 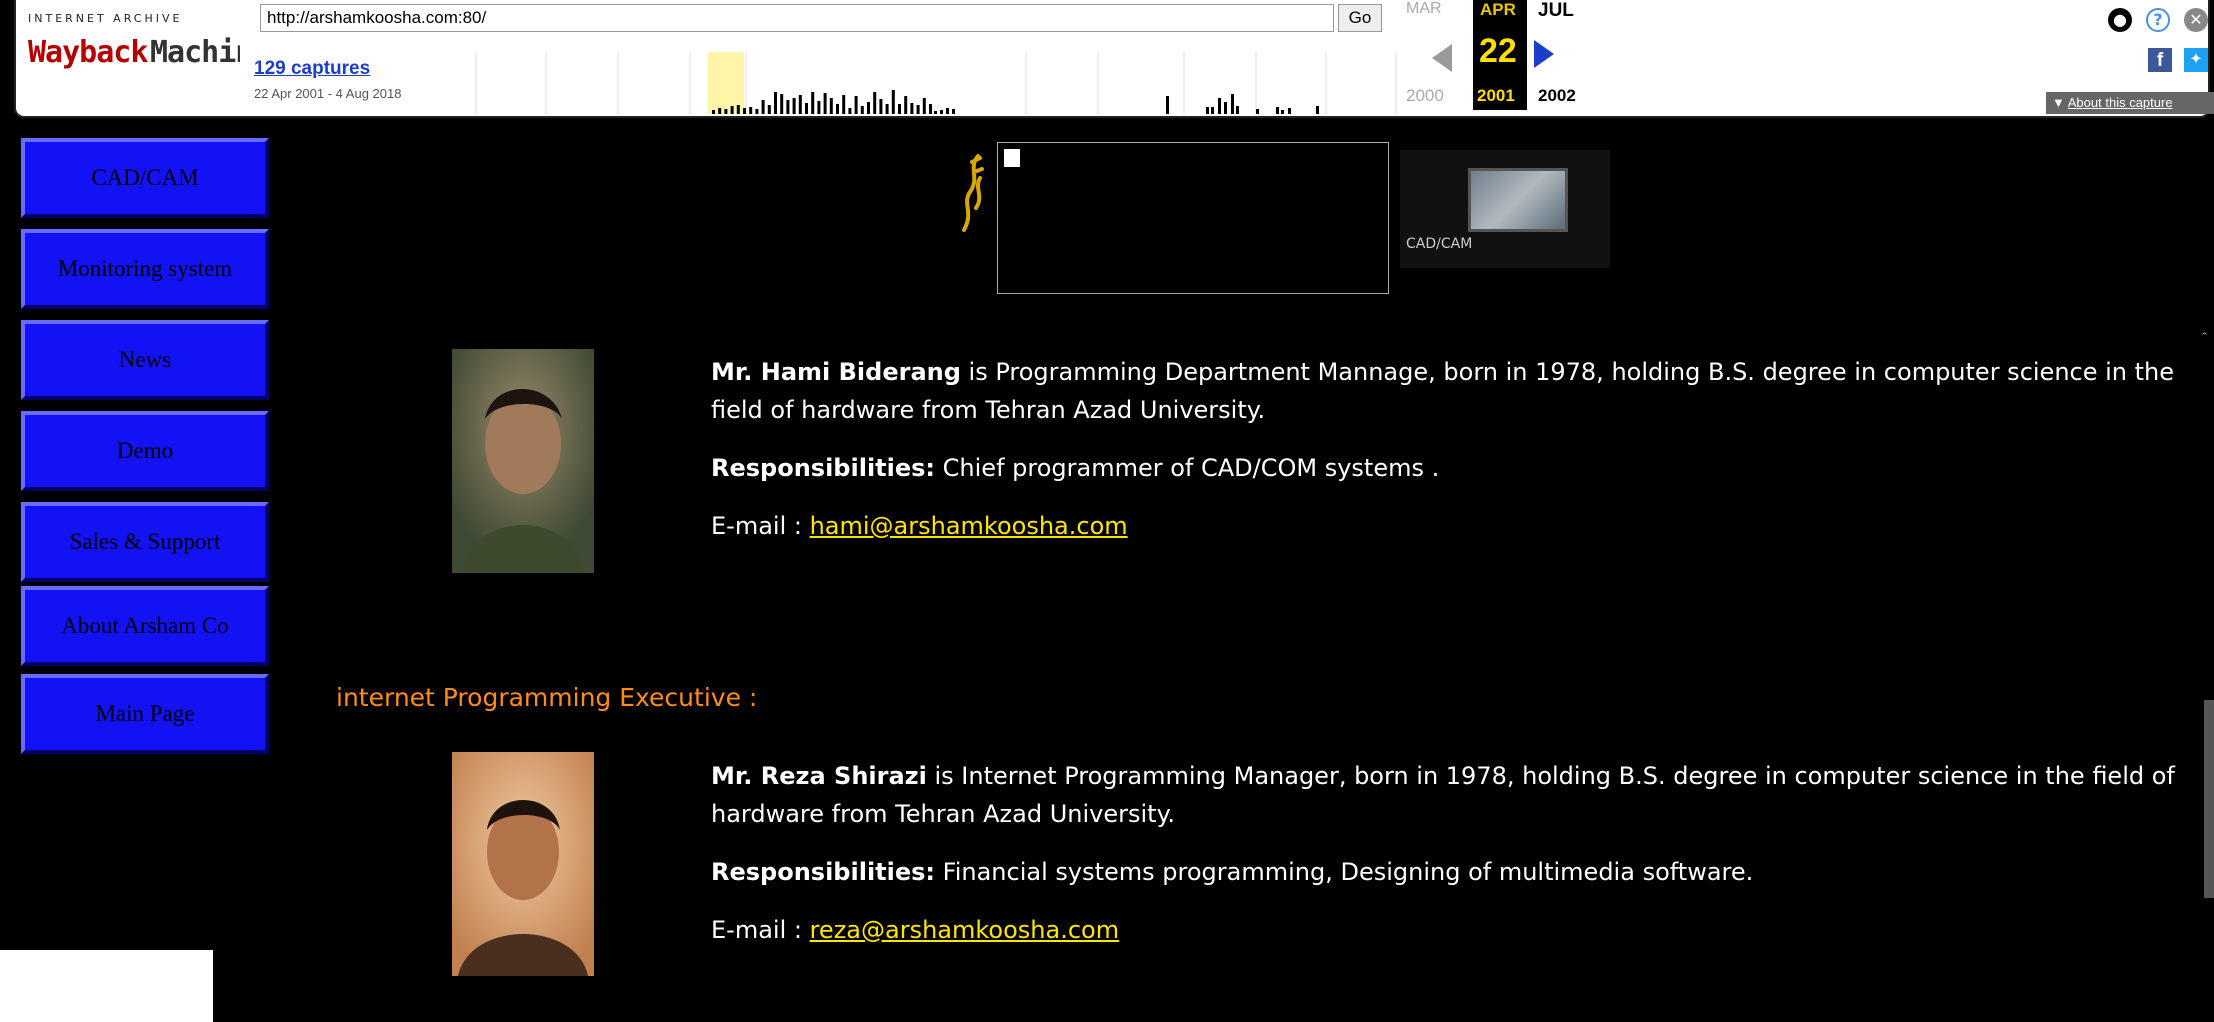 I want to click on wayback-logo-top: INTERNET ARCHIVE, so click(x=105, y=18).